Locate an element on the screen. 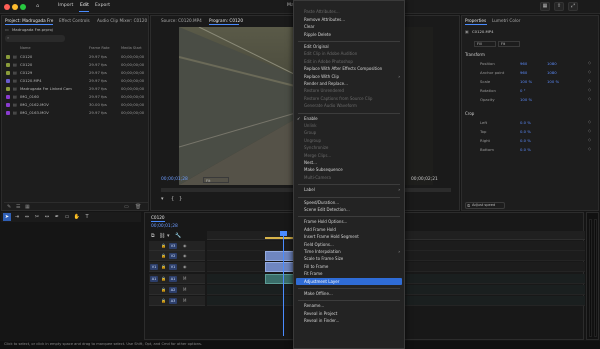 This screenshot has height=349, width=600. type-tool-icon: T is located at coordinates (87, 217).